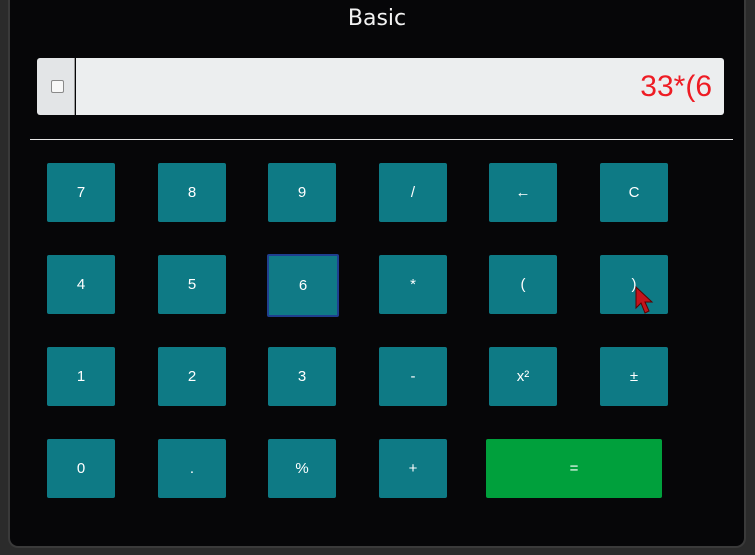 Image resolution: width=755 pixels, height=555 pixels. I want to click on display-checkbox, so click(57, 86).